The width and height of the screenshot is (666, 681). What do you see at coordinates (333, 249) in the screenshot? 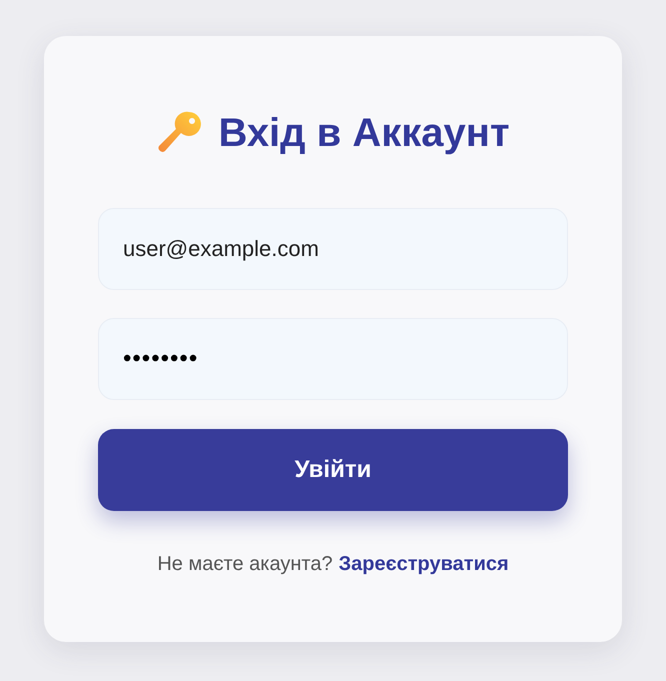
I see `email-field: user@example.com` at bounding box center [333, 249].